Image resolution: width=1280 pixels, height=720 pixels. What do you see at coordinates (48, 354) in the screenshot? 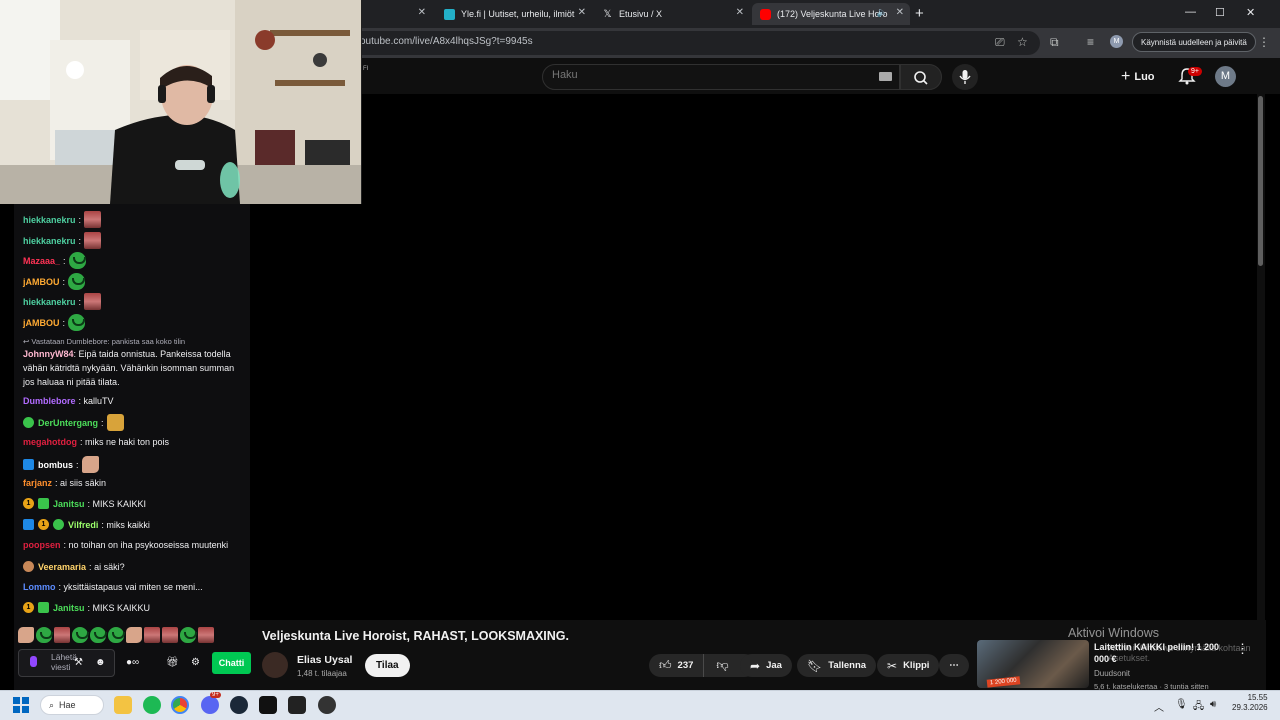
I see `chat-username: JohnnyW84` at bounding box center [48, 354].